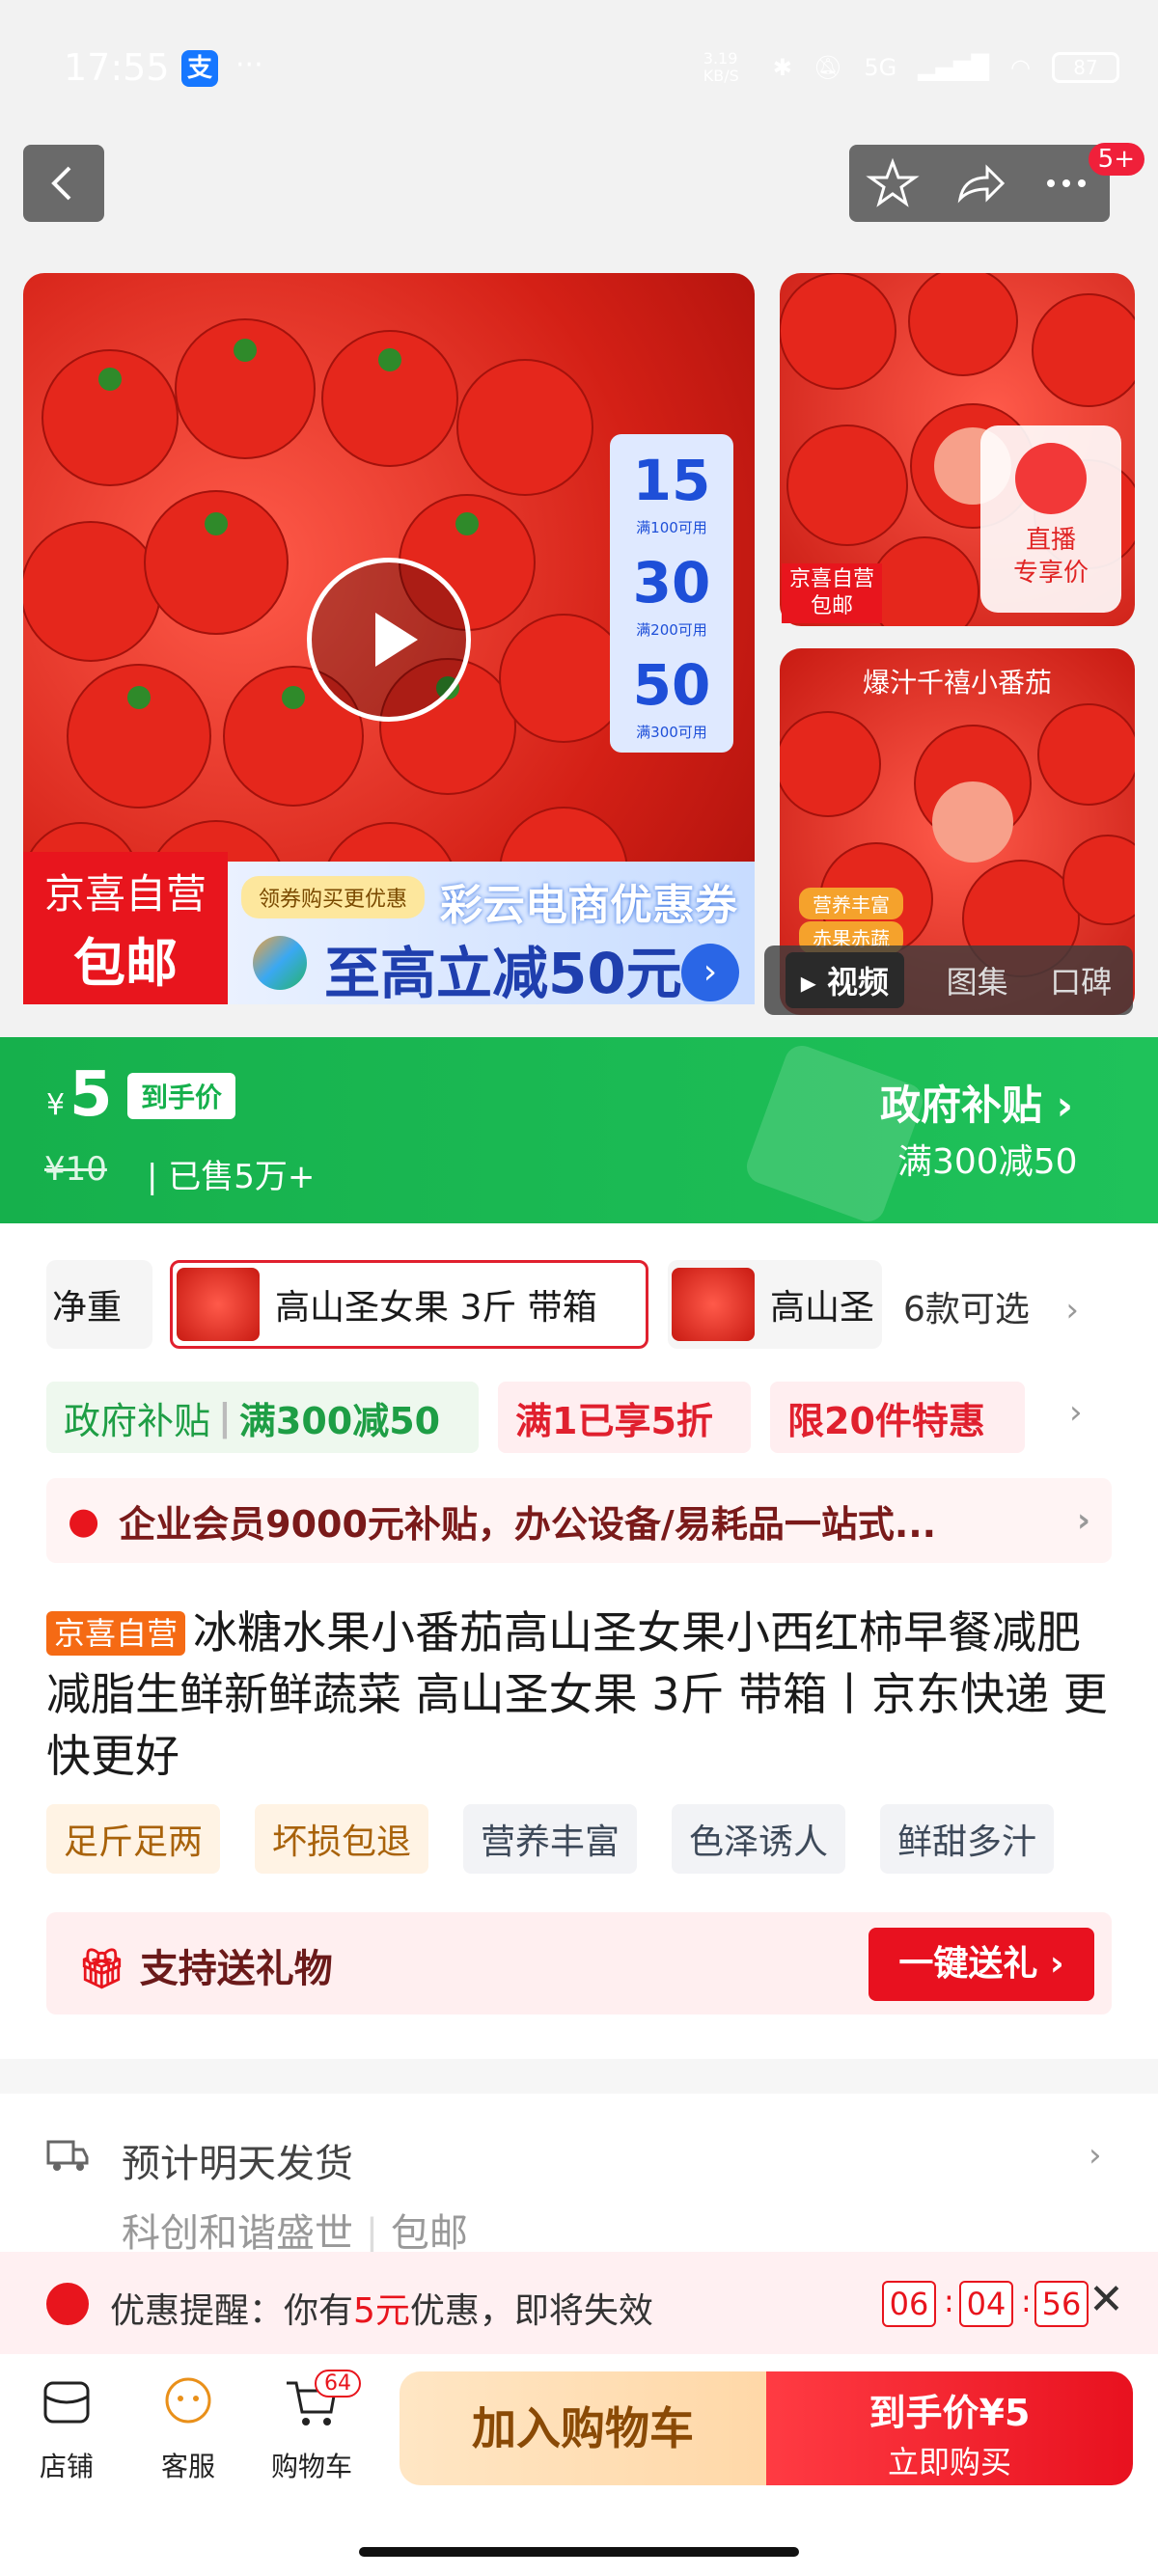 This screenshot has height=2576, width=1158. I want to click on ship-origin: 科创和谐盛世, so click(237, 2233).